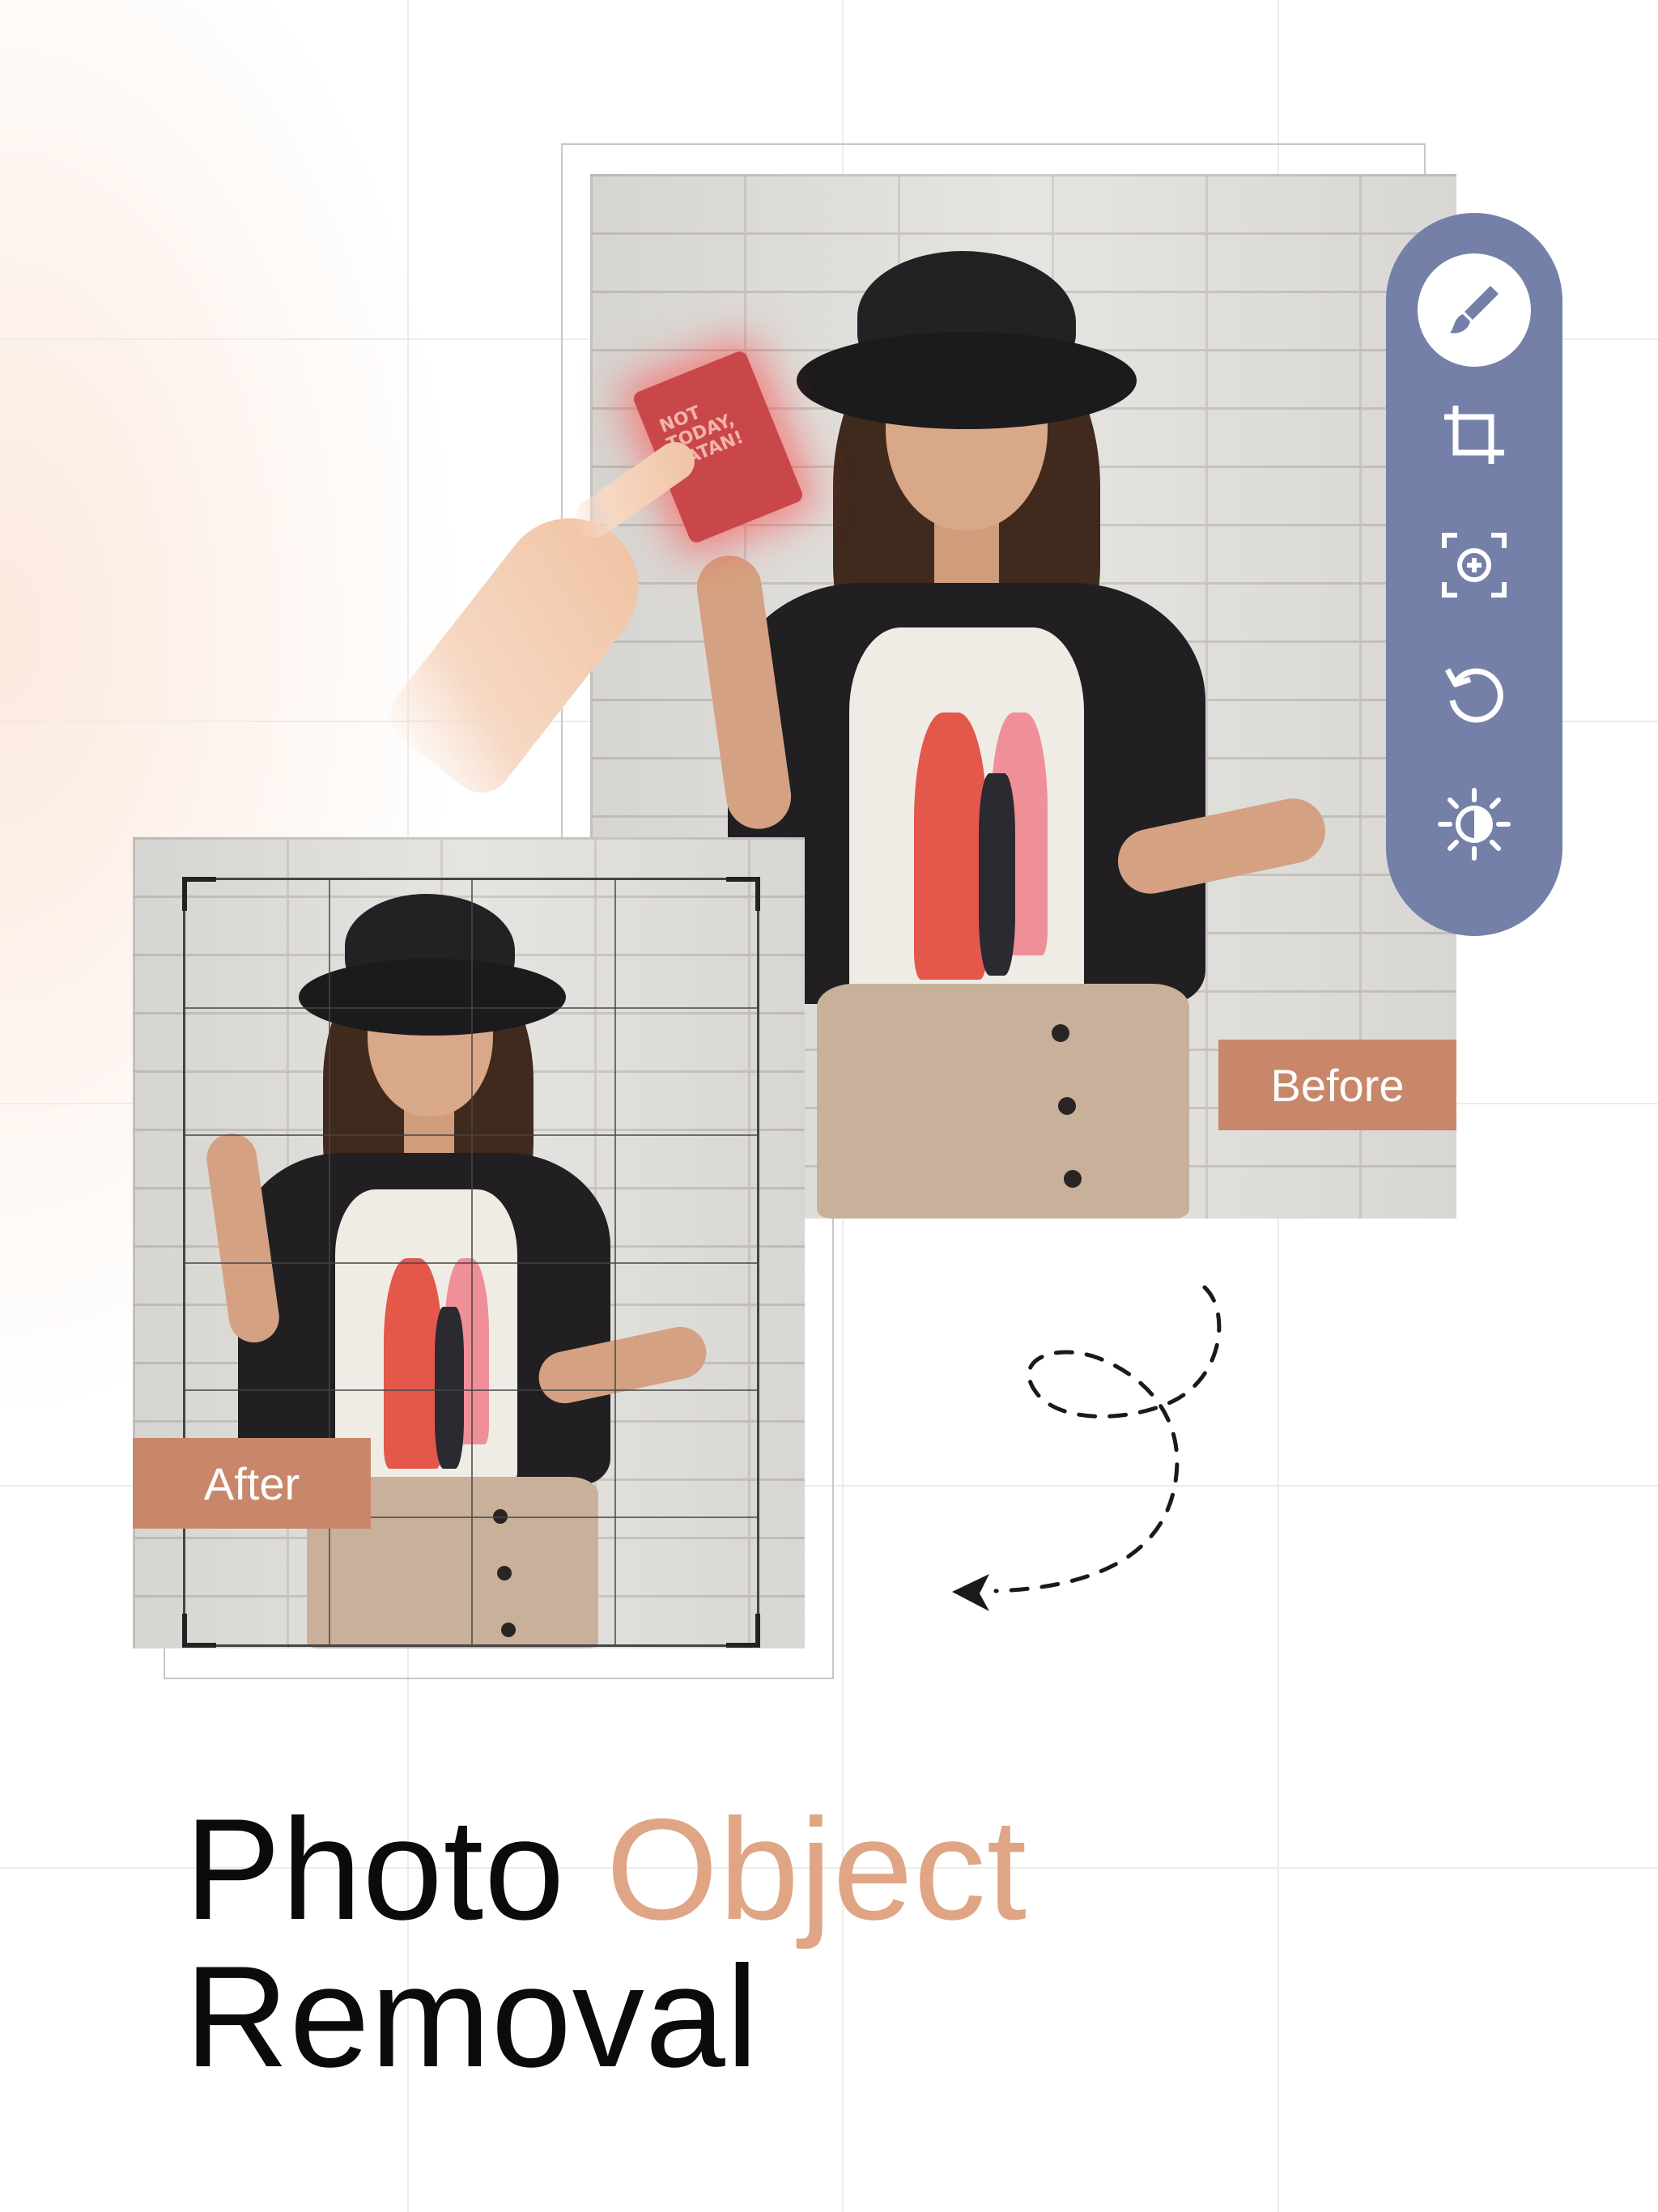  I want to click on headline-word-photo: Photo, so click(375, 1870).